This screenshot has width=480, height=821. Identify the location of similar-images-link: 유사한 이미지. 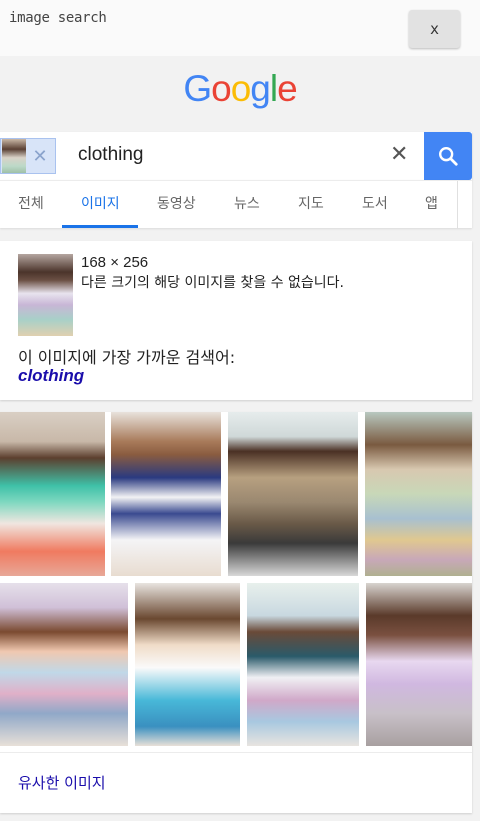
(62, 782).